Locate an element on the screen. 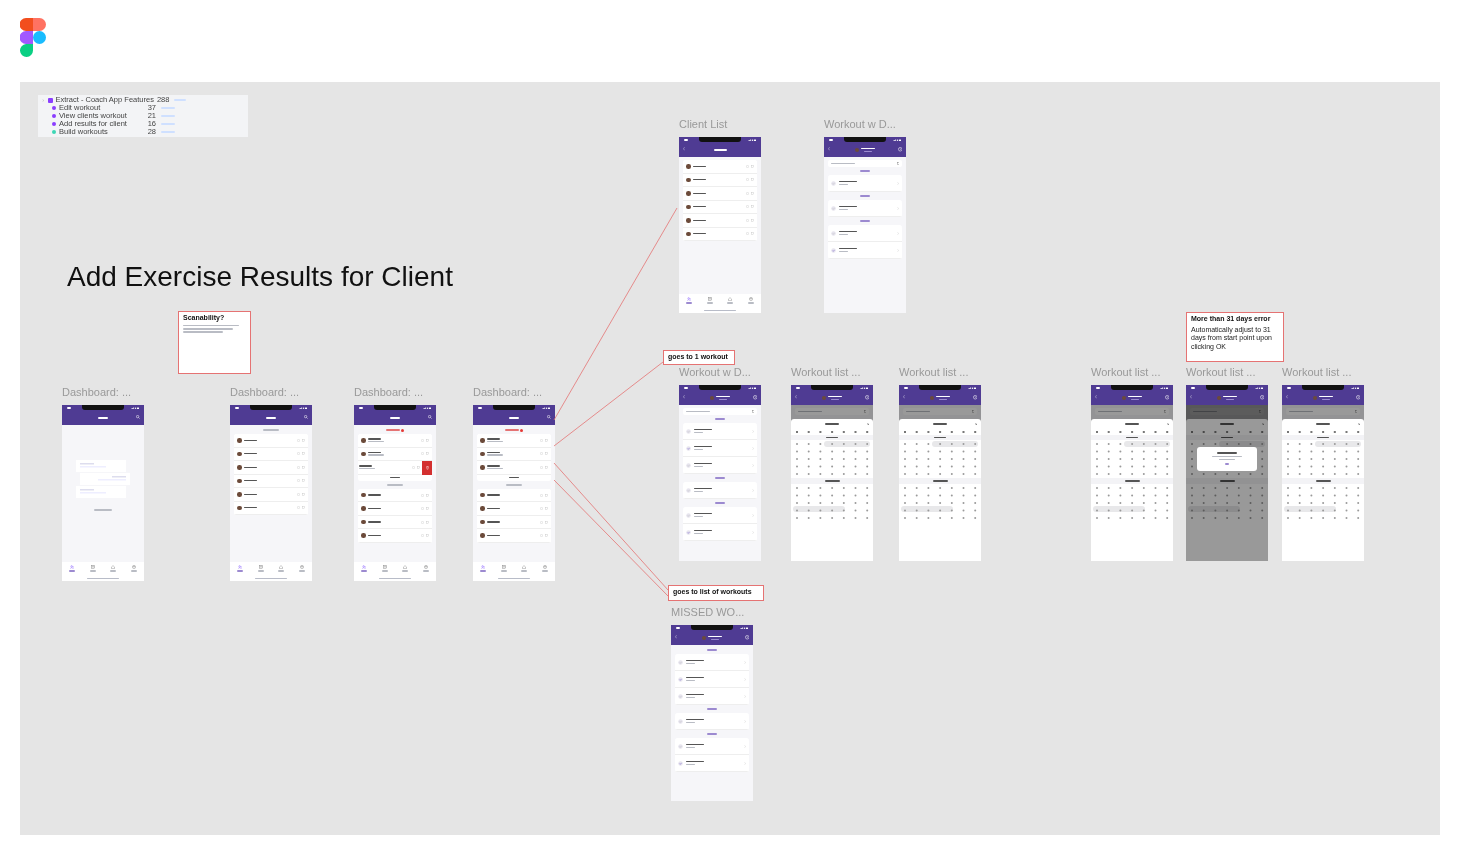 This screenshot has height=856, width=1460. trash-icon is located at coordinates (427, 468).